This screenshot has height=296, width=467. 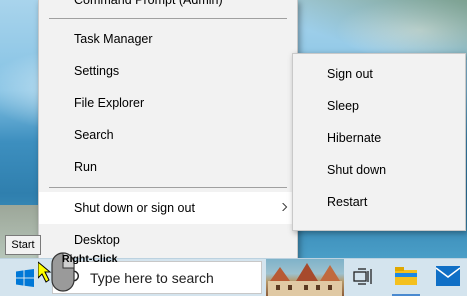 What do you see at coordinates (109, 103) in the screenshot?
I see `menu-item-label: File Explorer` at bounding box center [109, 103].